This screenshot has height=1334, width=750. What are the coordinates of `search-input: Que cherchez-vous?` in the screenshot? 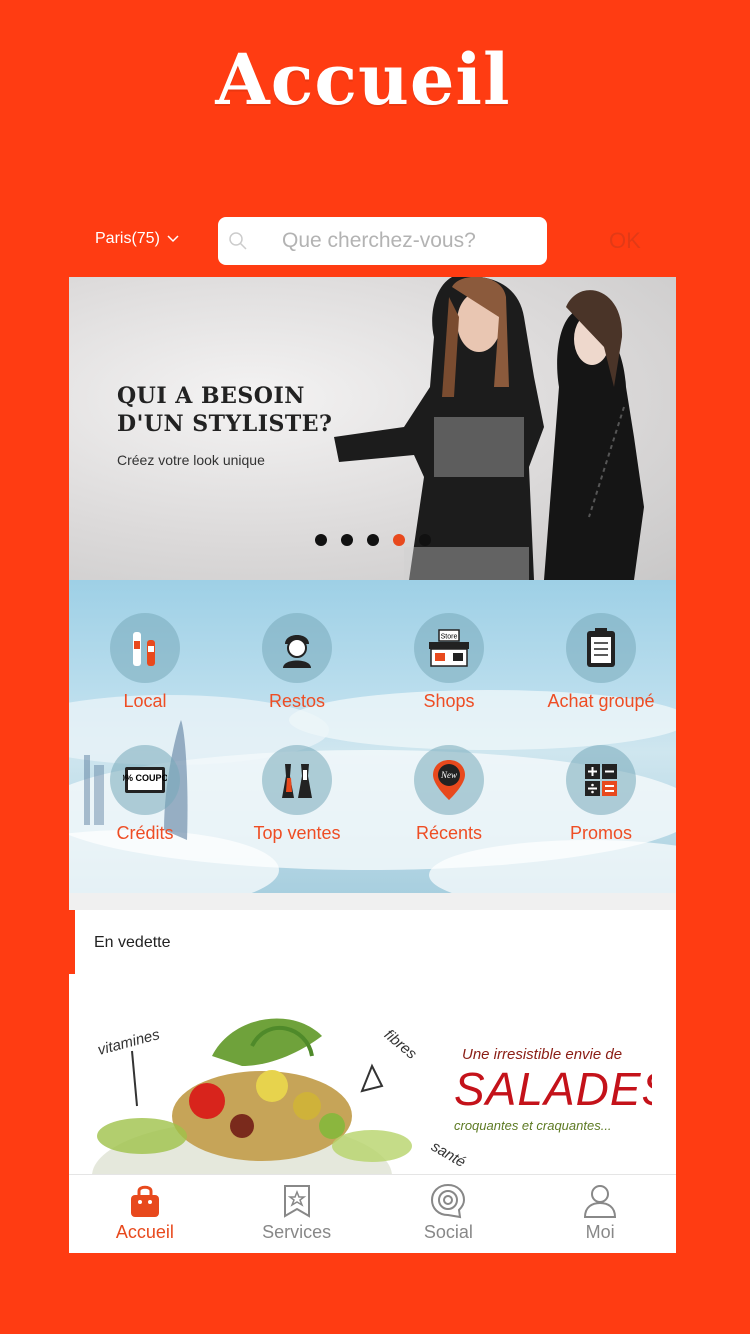 It's located at (382, 241).